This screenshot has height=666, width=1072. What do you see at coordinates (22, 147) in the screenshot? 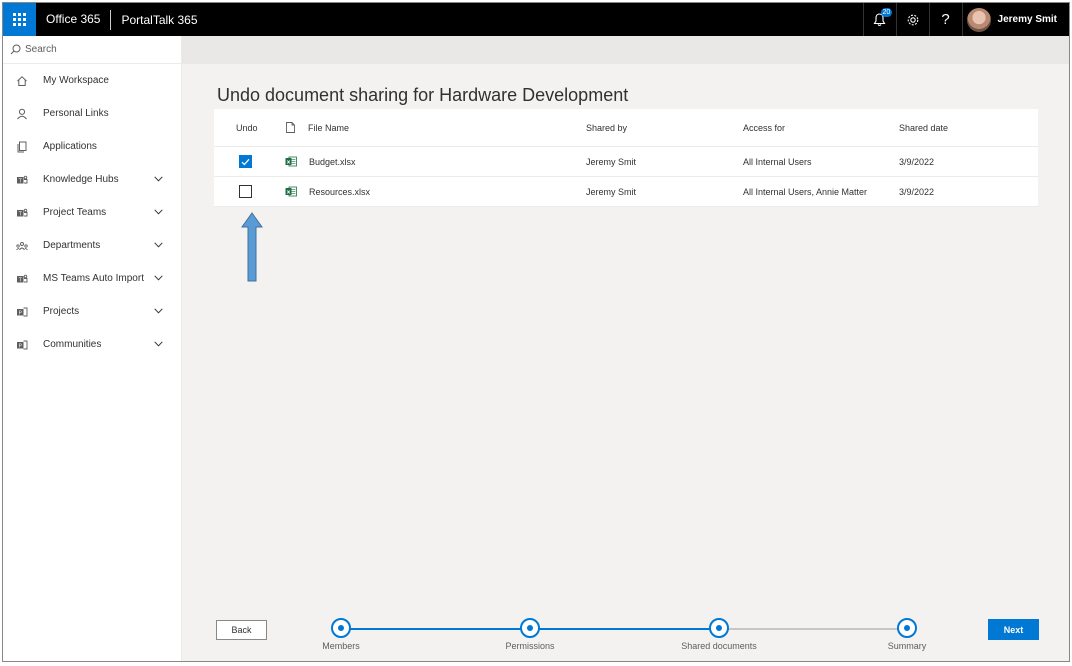
I see `copy-icon` at bounding box center [22, 147].